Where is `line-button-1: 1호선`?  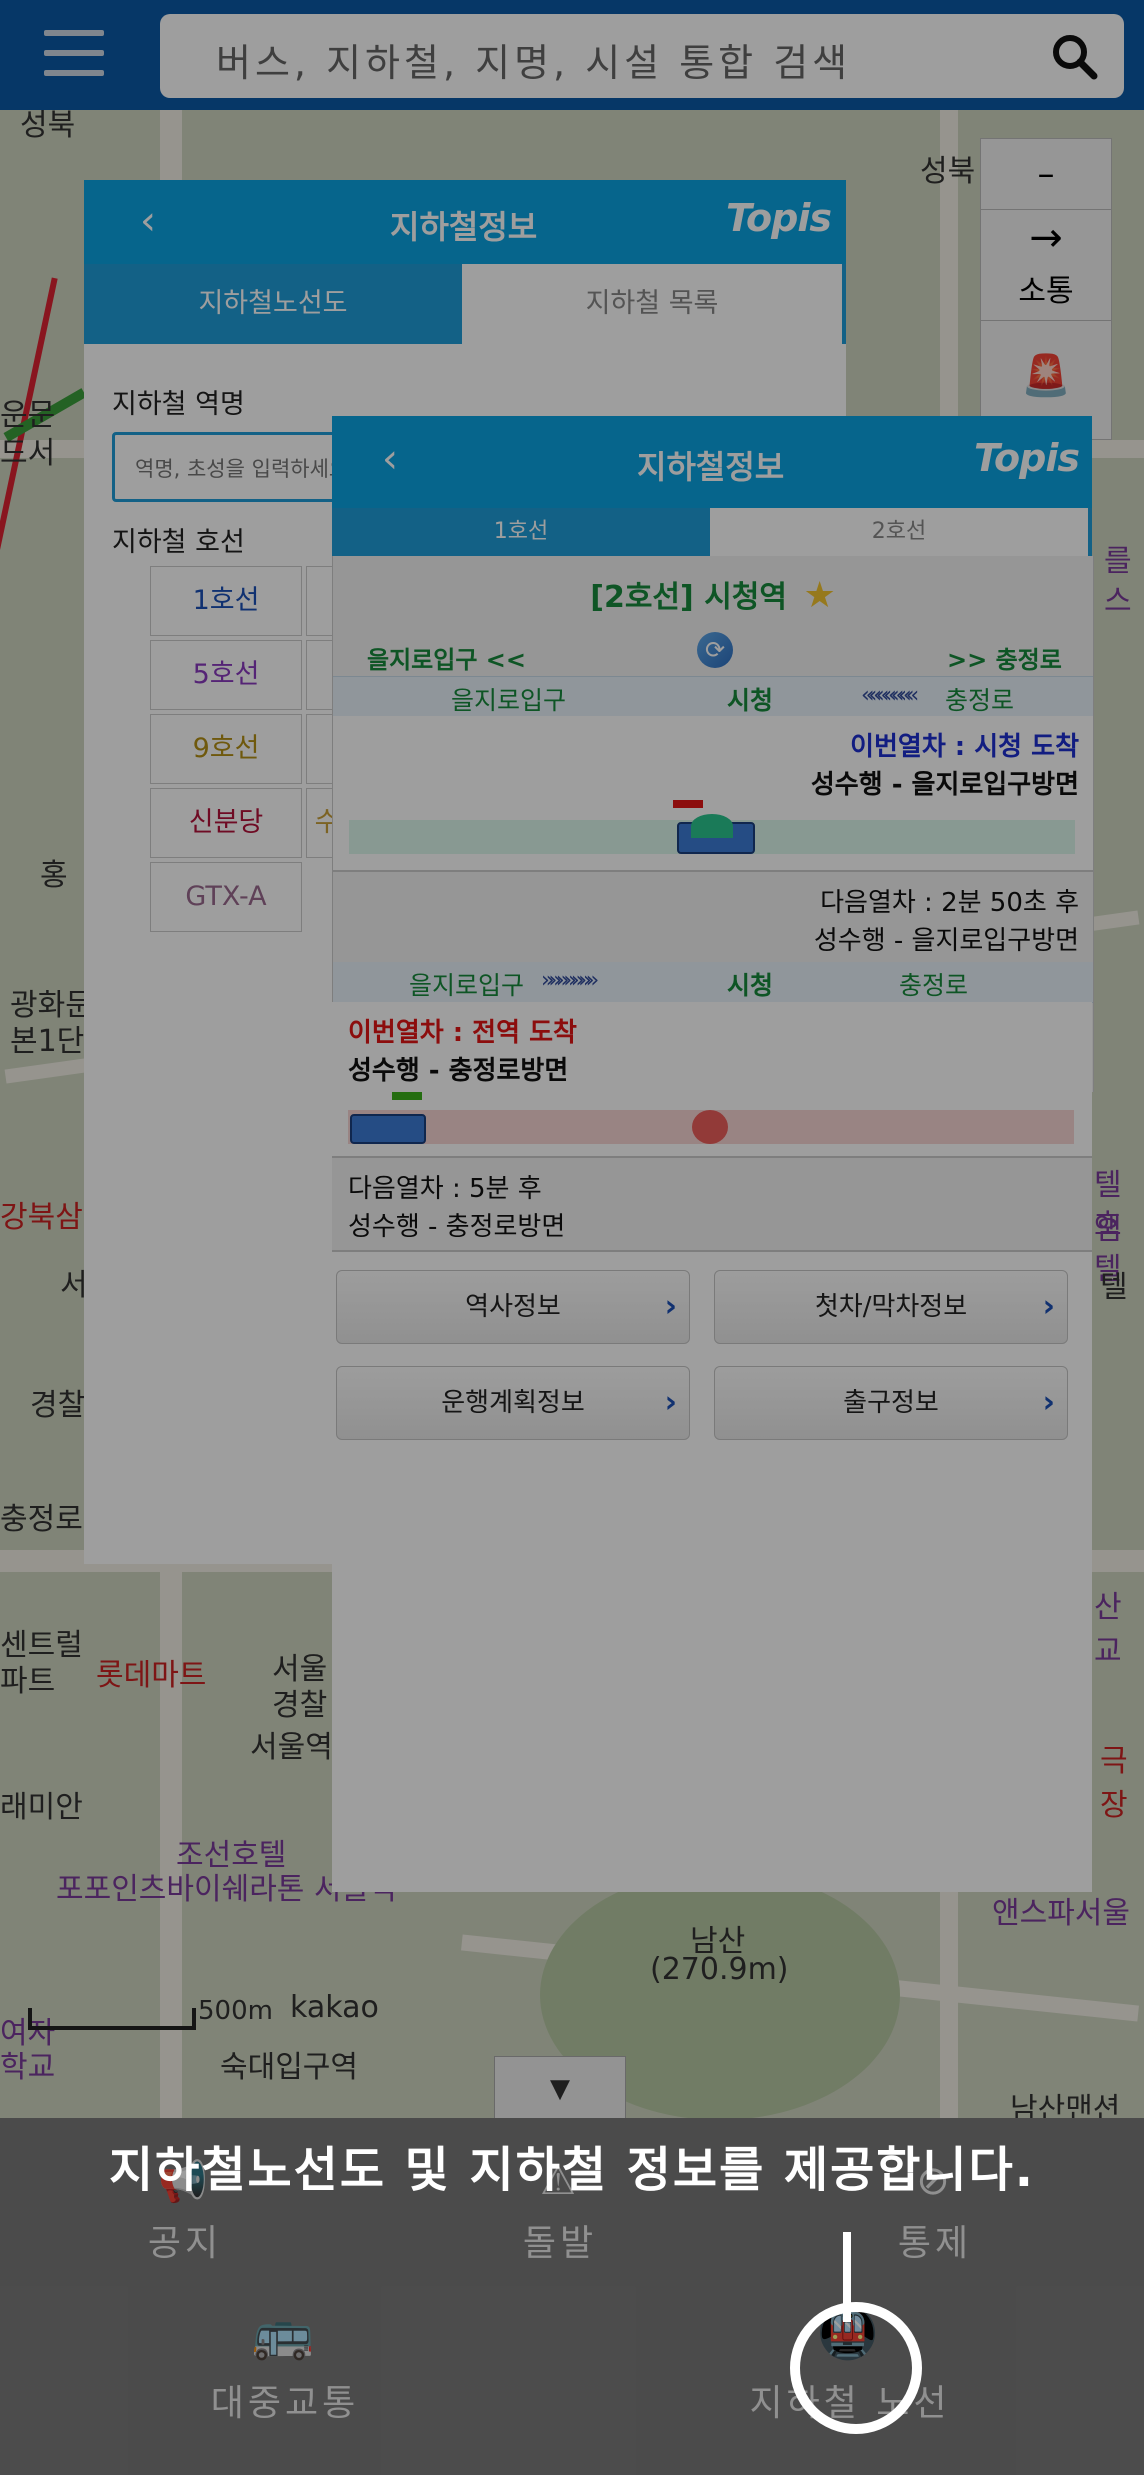
line-button-1: 1호선 is located at coordinates (226, 601).